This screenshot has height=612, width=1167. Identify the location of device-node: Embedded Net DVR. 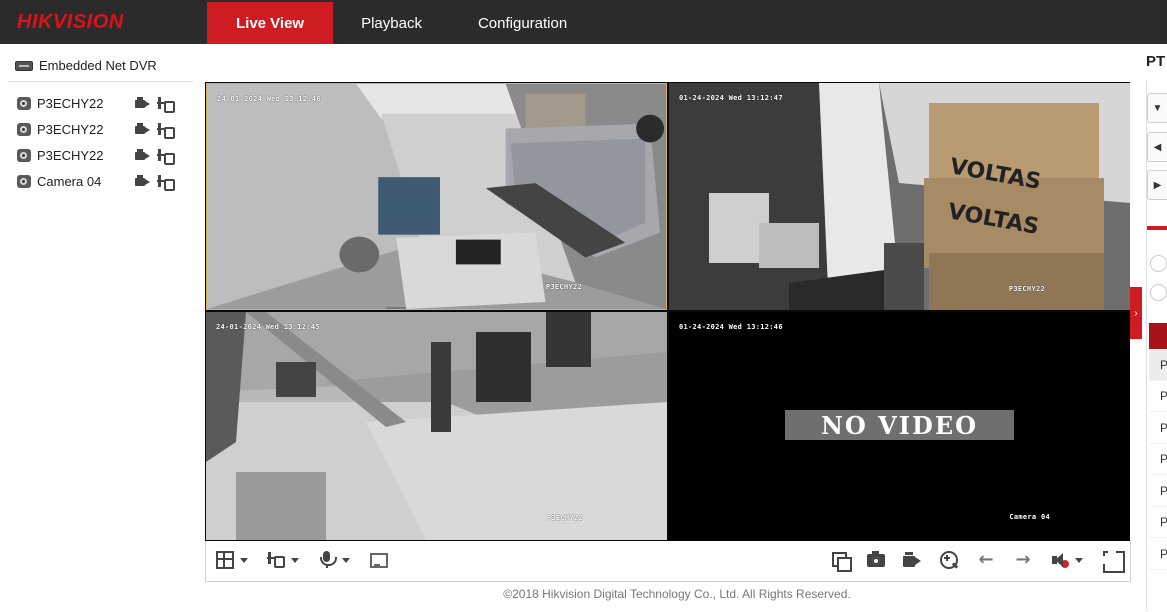
(86, 65).